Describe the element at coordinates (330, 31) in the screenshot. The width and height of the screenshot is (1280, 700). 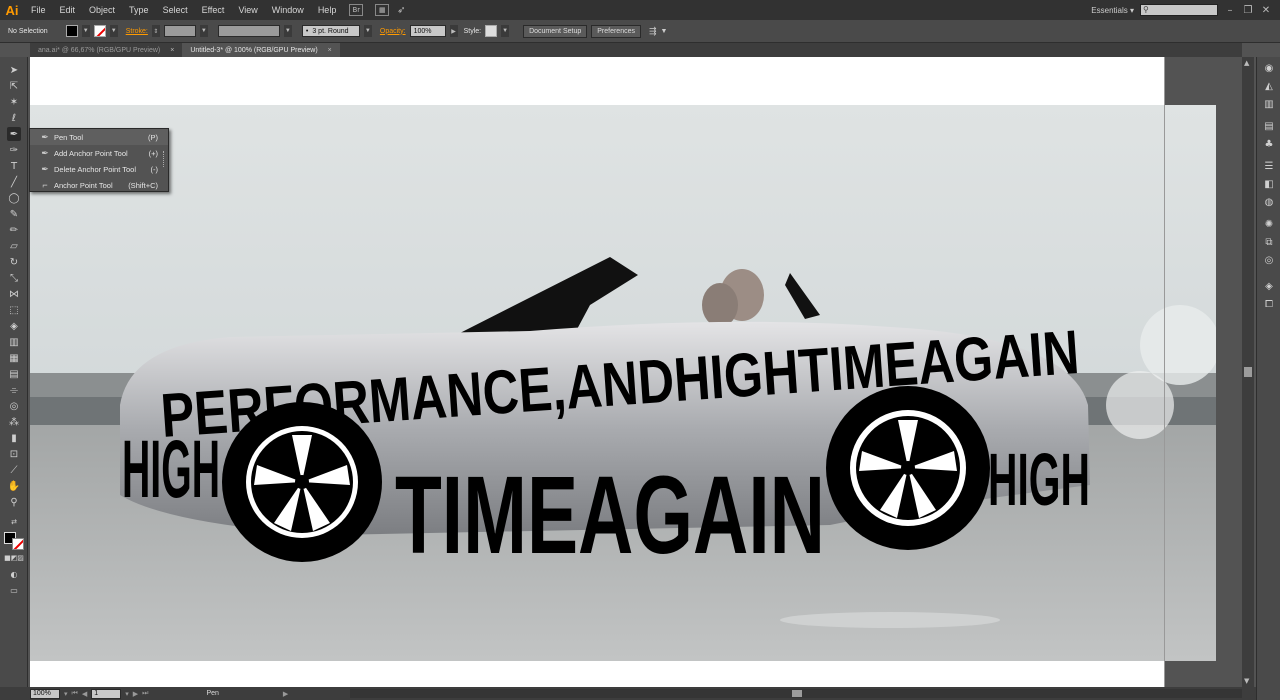
I see `brush-definition-field: • 3 pt. Round` at that location.